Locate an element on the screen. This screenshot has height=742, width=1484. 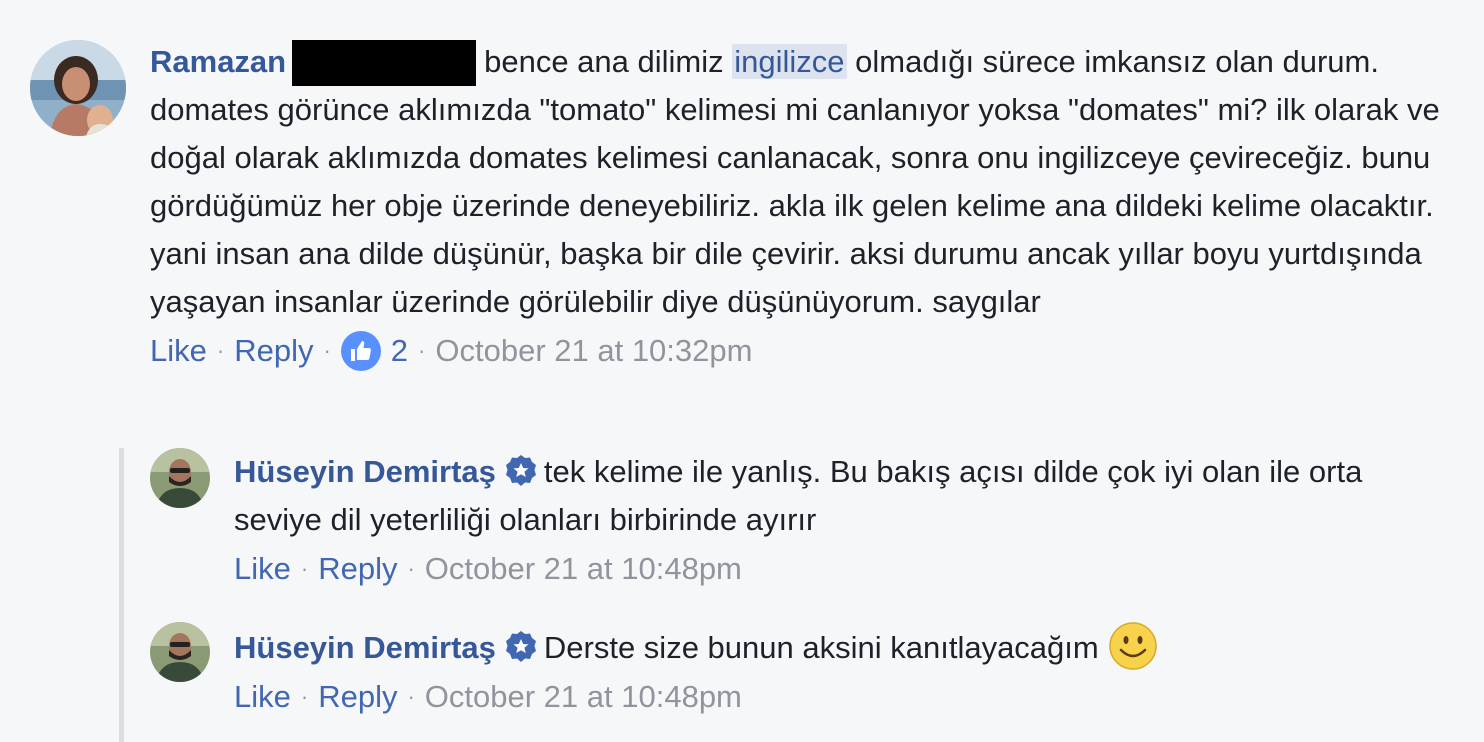
reaction-count: 2 is located at coordinates (399, 351).